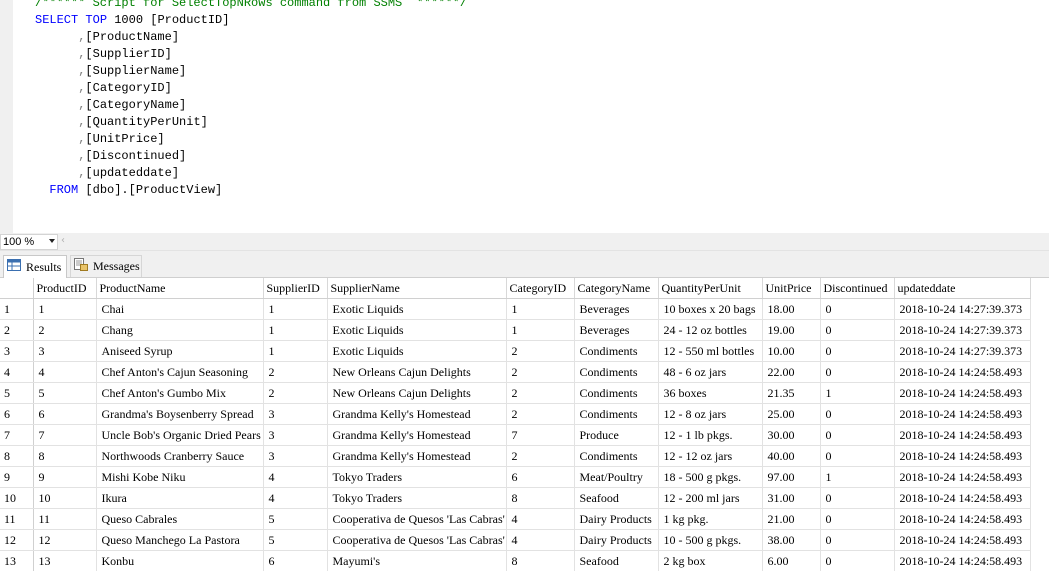  What do you see at coordinates (65, 288) in the screenshot?
I see `column-header: ProductID` at bounding box center [65, 288].